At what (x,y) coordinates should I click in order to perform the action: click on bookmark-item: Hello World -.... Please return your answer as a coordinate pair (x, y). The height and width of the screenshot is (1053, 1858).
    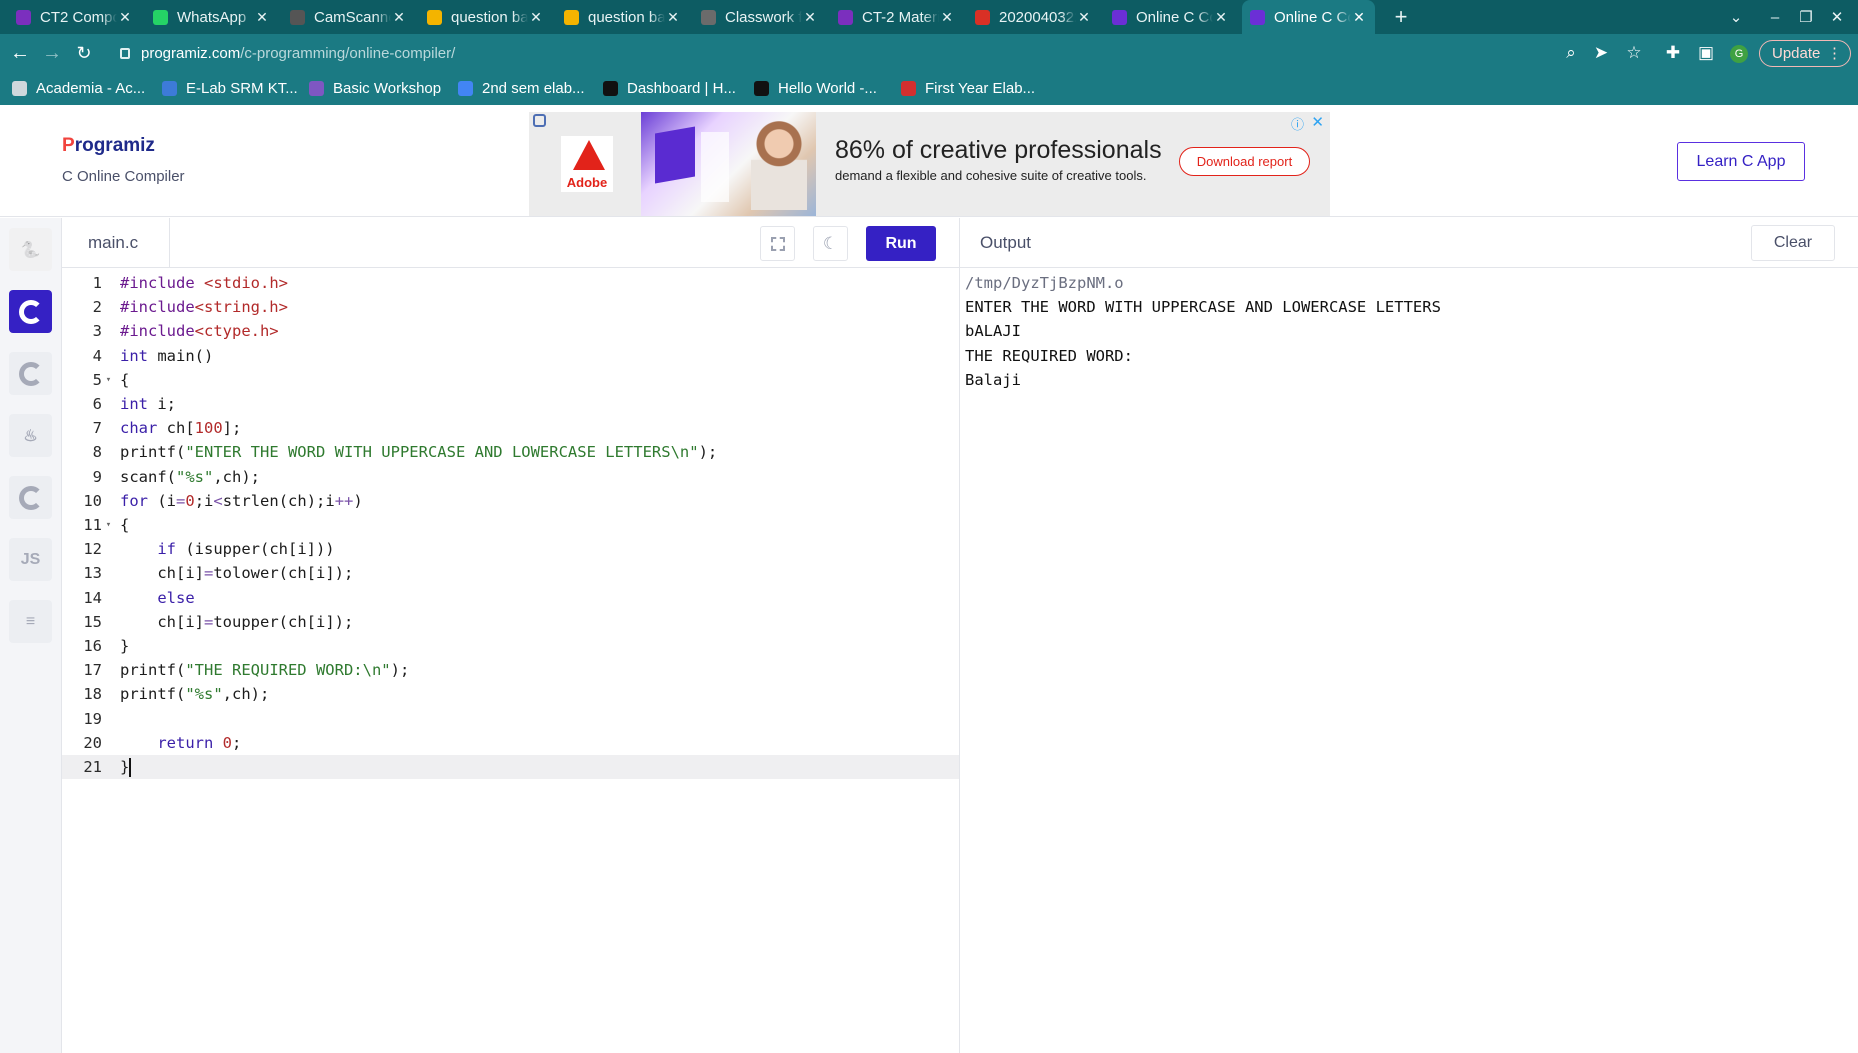
    Looking at the image, I should click on (815, 88).